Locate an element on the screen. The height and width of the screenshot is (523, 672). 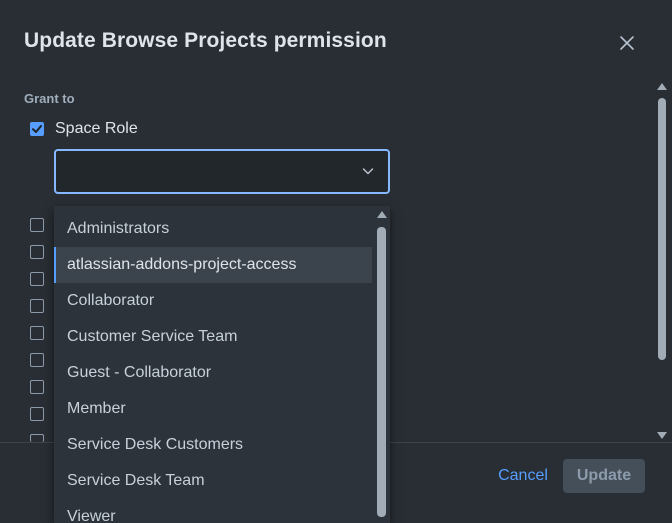
menu-item: atlassian-addons-project-access is located at coordinates (213, 265).